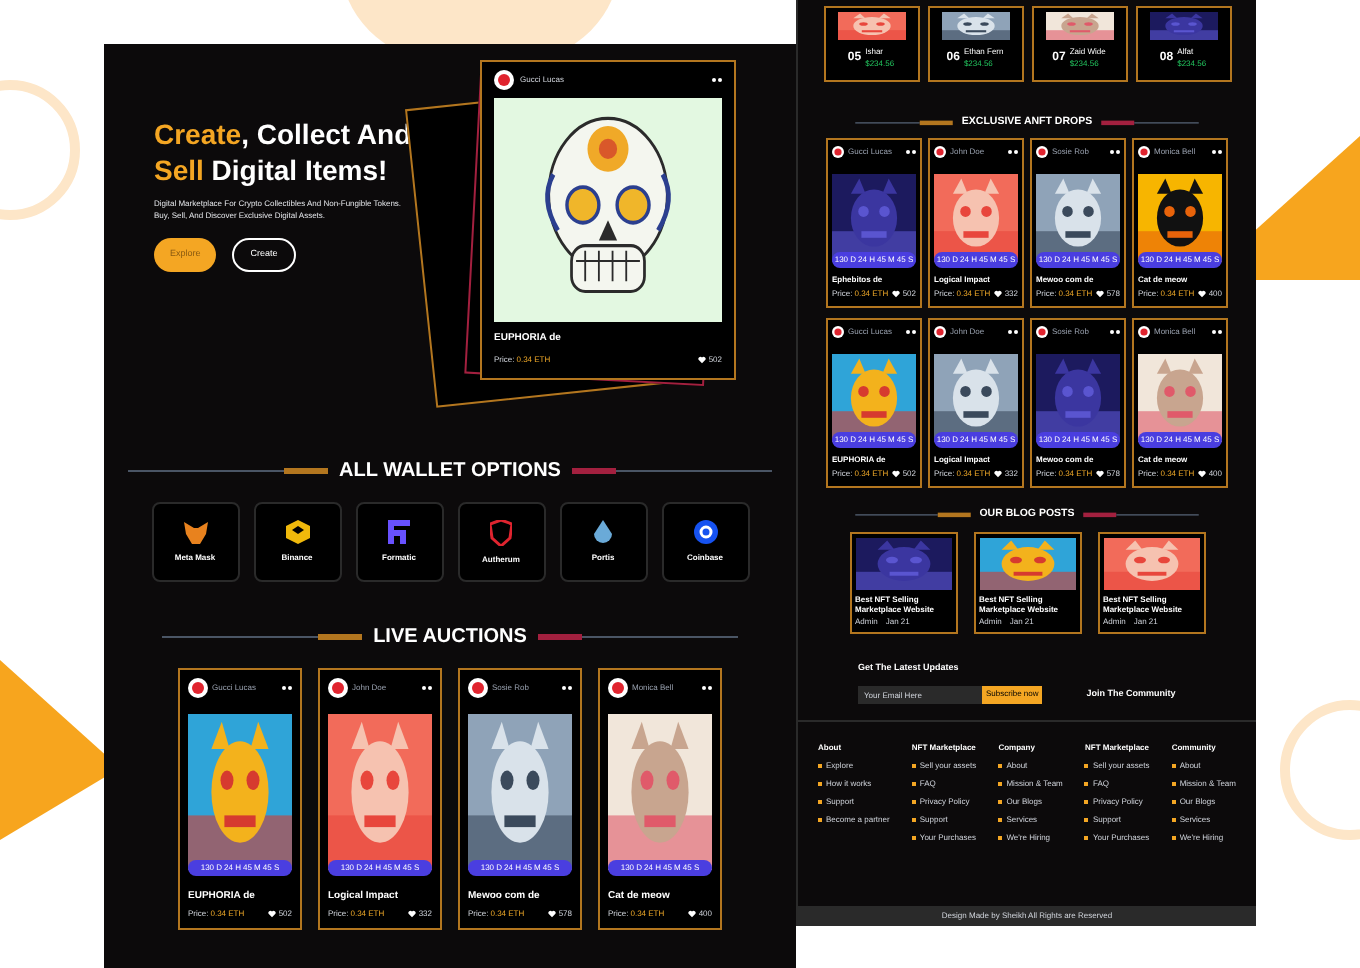 The width and height of the screenshot is (1360, 968). What do you see at coordinates (603, 532) in the screenshot?
I see `drop-icon` at bounding box center [603, 532].